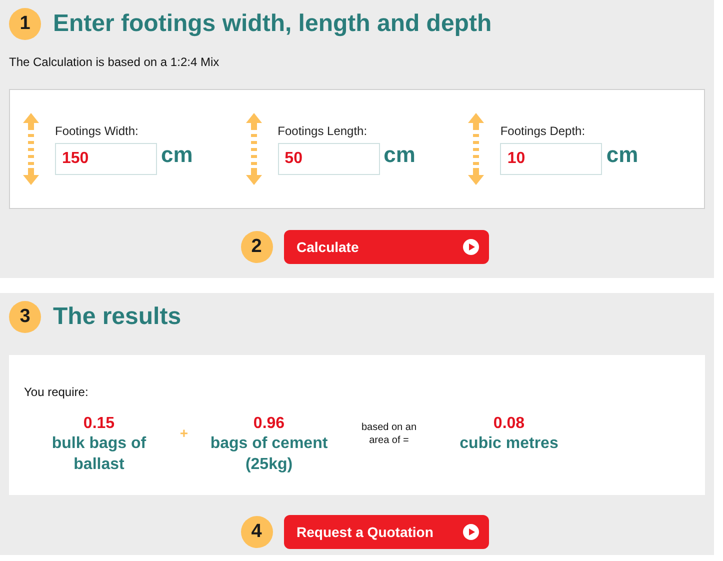 This screenshot has width=723, height=561. I want to click on quantity-value: 0.08, so click(509, 424).